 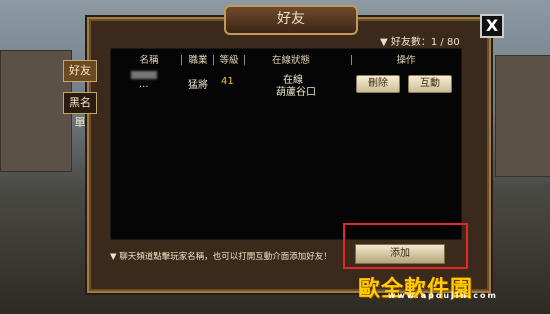 What do you see at coordinates (378, 84) in the screenshot?
I see `delete-button: 刪除` at bounding box center [378, 84].